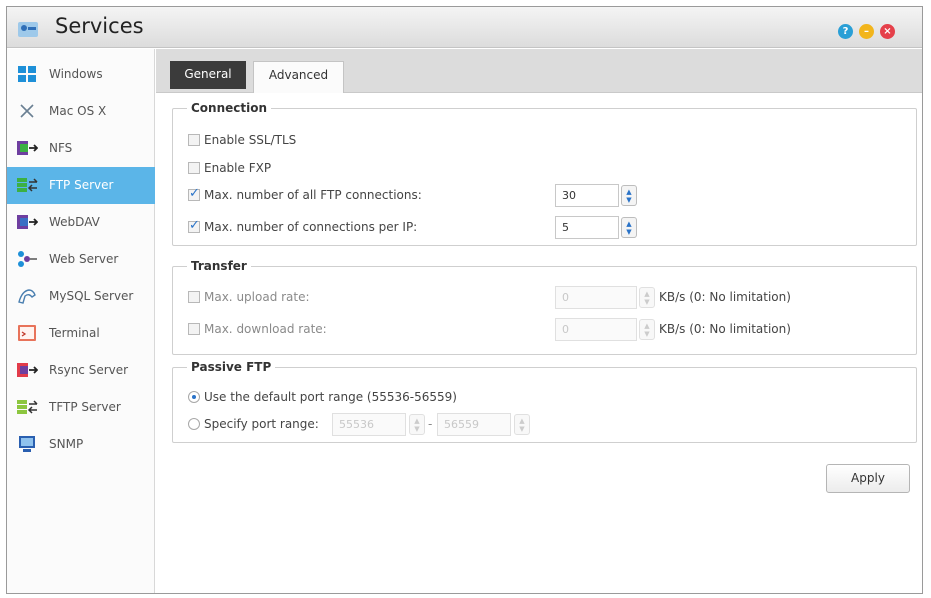 The image size is (931, 598). I want to click on sidebar-item-label: Windows, so click(76, 74).